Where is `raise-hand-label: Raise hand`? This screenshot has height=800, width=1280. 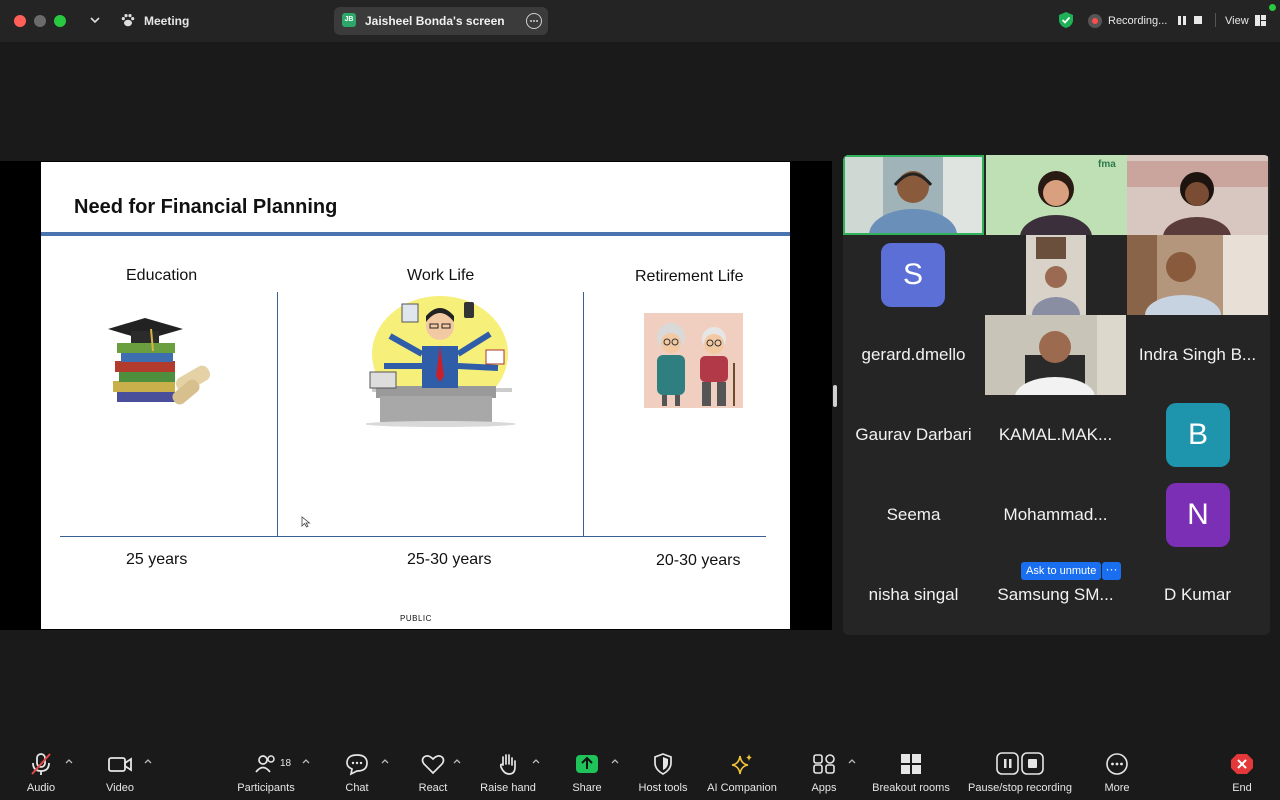 raise-hand-label: Raise hand is located at coordinates (508, 788).